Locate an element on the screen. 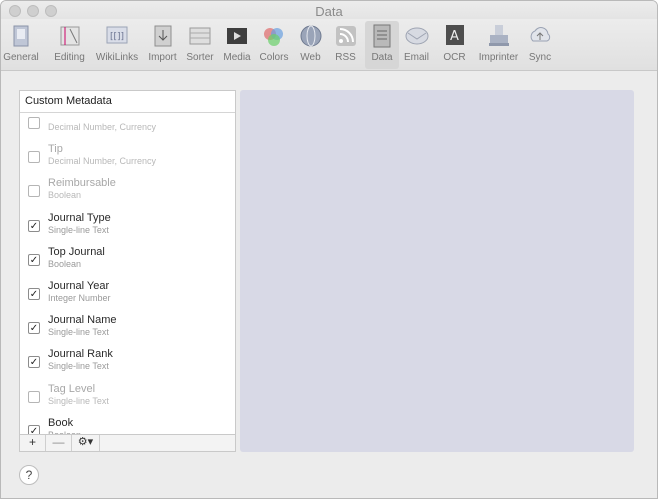 Image resolution: width=658 pixels, height=499 pixels. custom-metadata-header: Custom Metadata is located at coordinates (127, 102).